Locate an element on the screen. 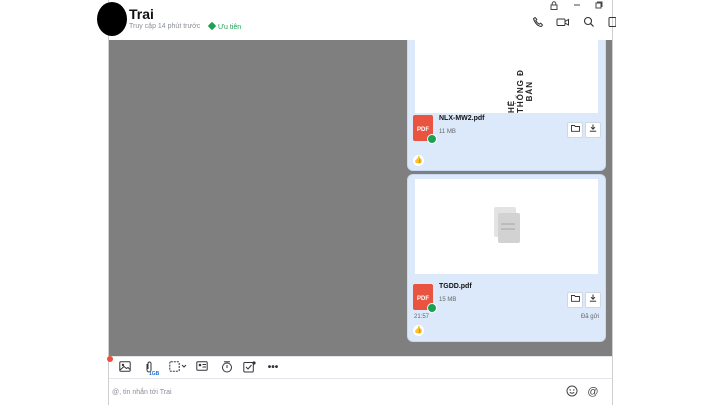 The image size is (720, 406). sidebar-icon is located at coordinates (612, 23).